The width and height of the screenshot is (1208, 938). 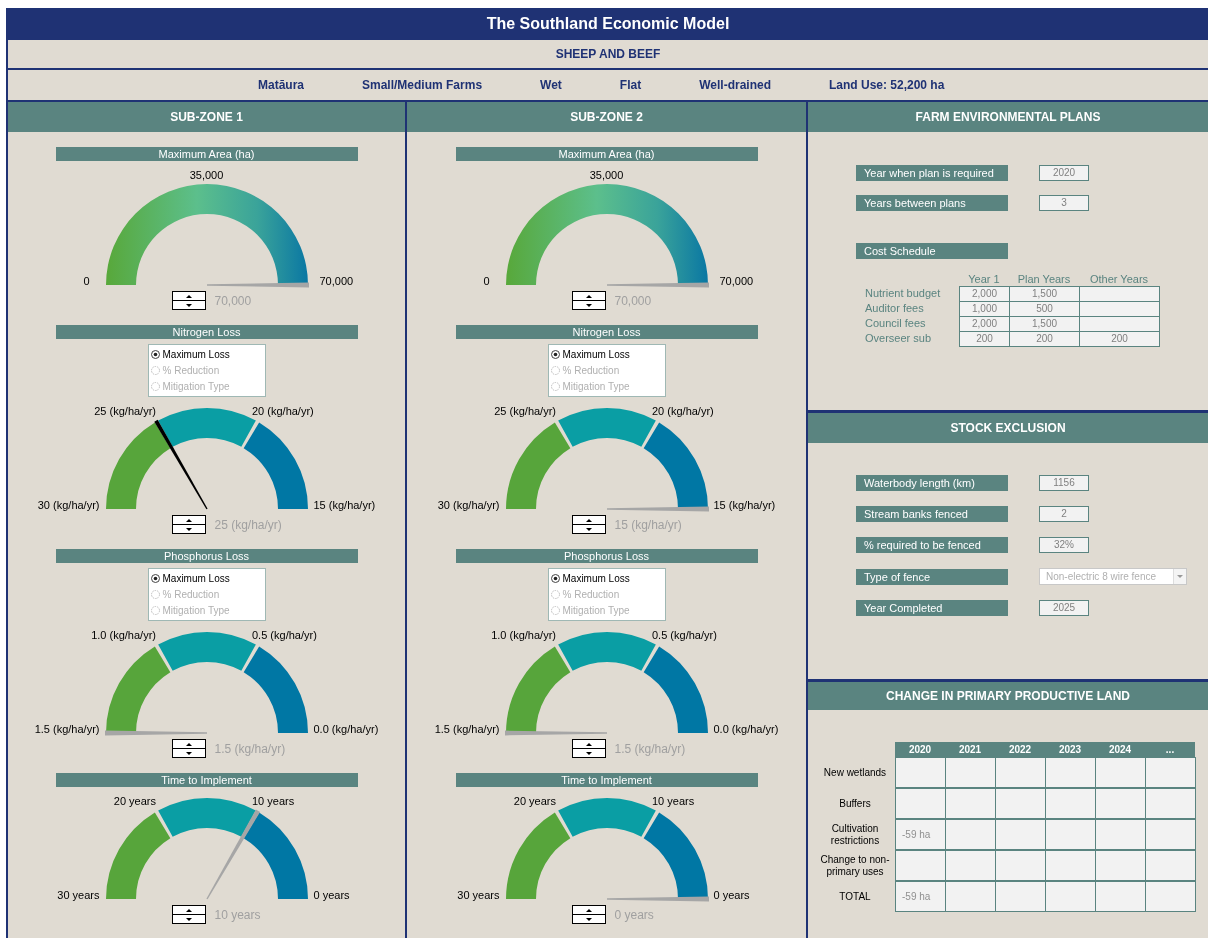 I want to click on dashboard-title: The Southland Economic Model, so click(x=608, y=24).